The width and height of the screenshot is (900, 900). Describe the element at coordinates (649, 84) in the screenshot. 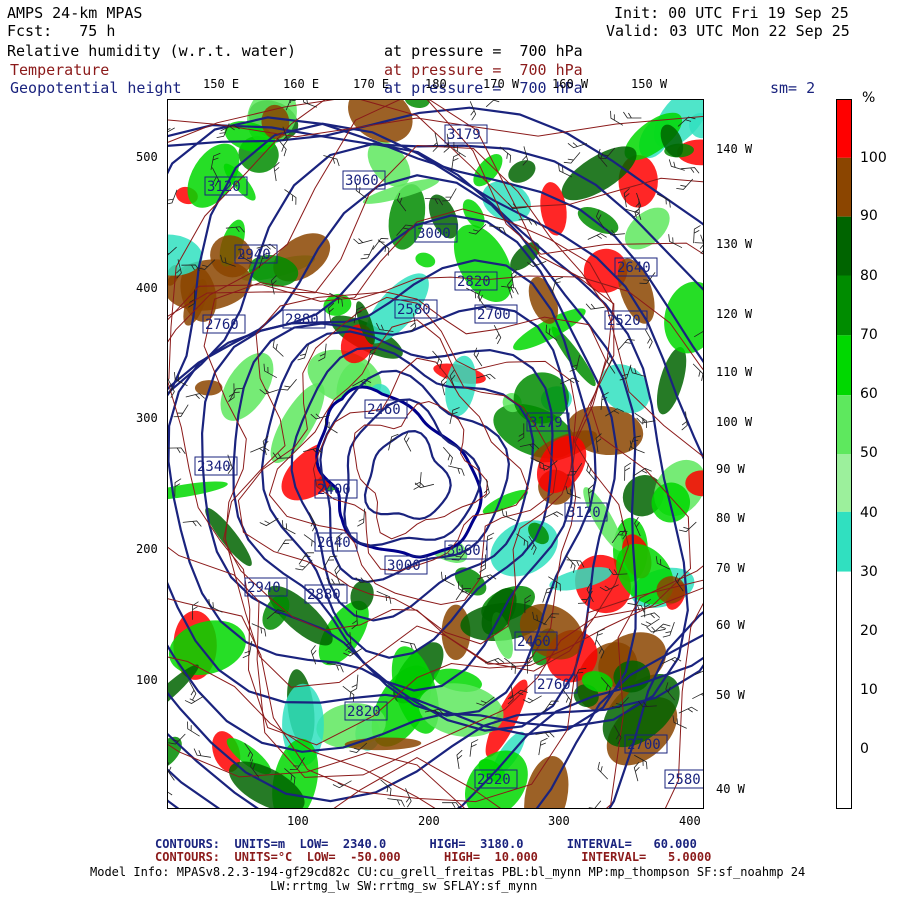

I see `lon-label-top: 150 W` at that location.